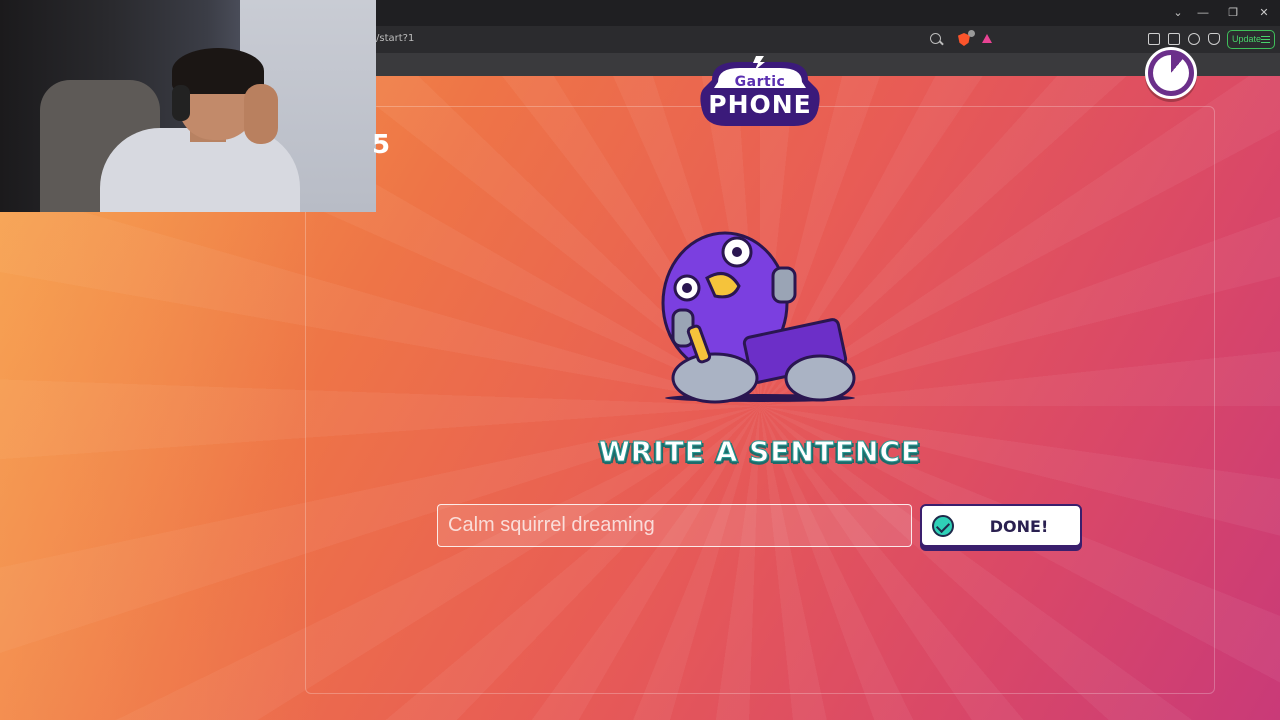 This screenshot has height=720, width=1280. I want to click on timer-clock-icon, so click(1171, 73).